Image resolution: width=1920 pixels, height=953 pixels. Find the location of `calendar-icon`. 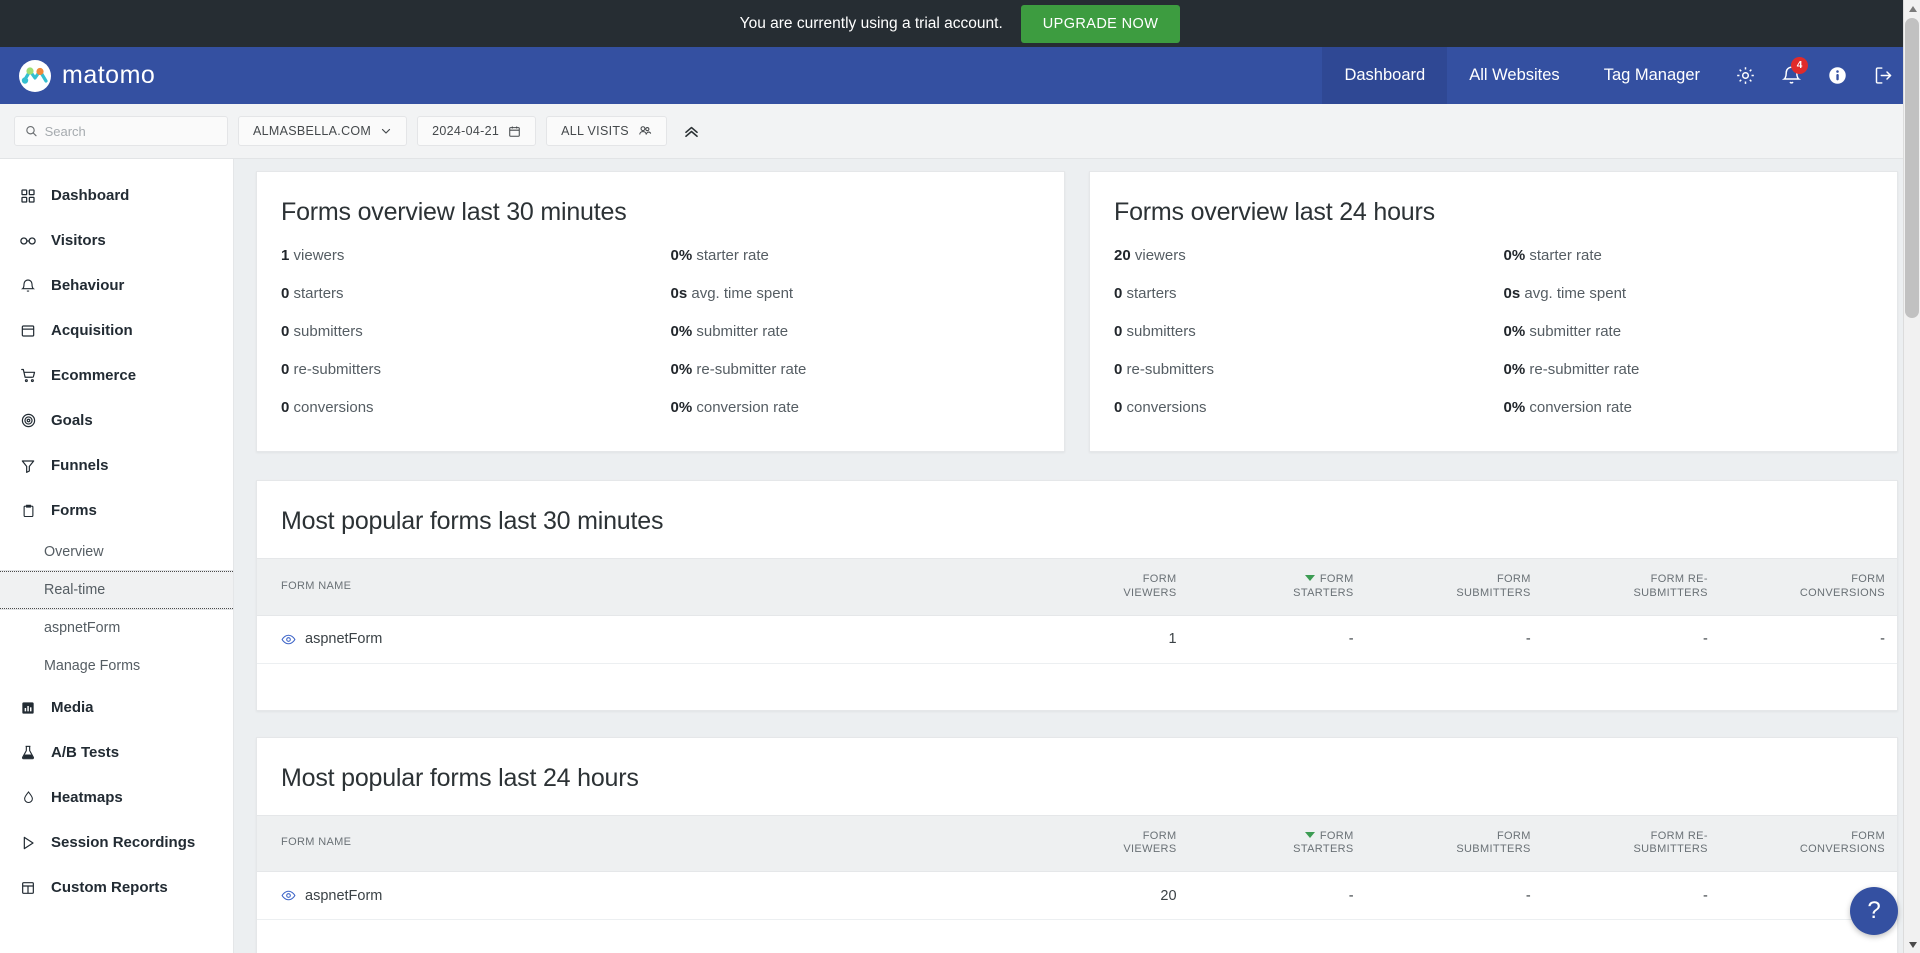

calendar-icon is located at coordinates (514, 131).